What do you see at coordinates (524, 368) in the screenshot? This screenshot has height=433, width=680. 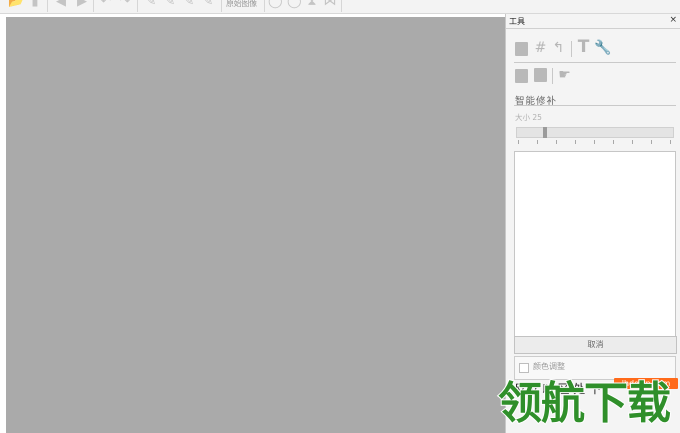 I see `color-adjust-checkbox` at bounding box center [524, 368].